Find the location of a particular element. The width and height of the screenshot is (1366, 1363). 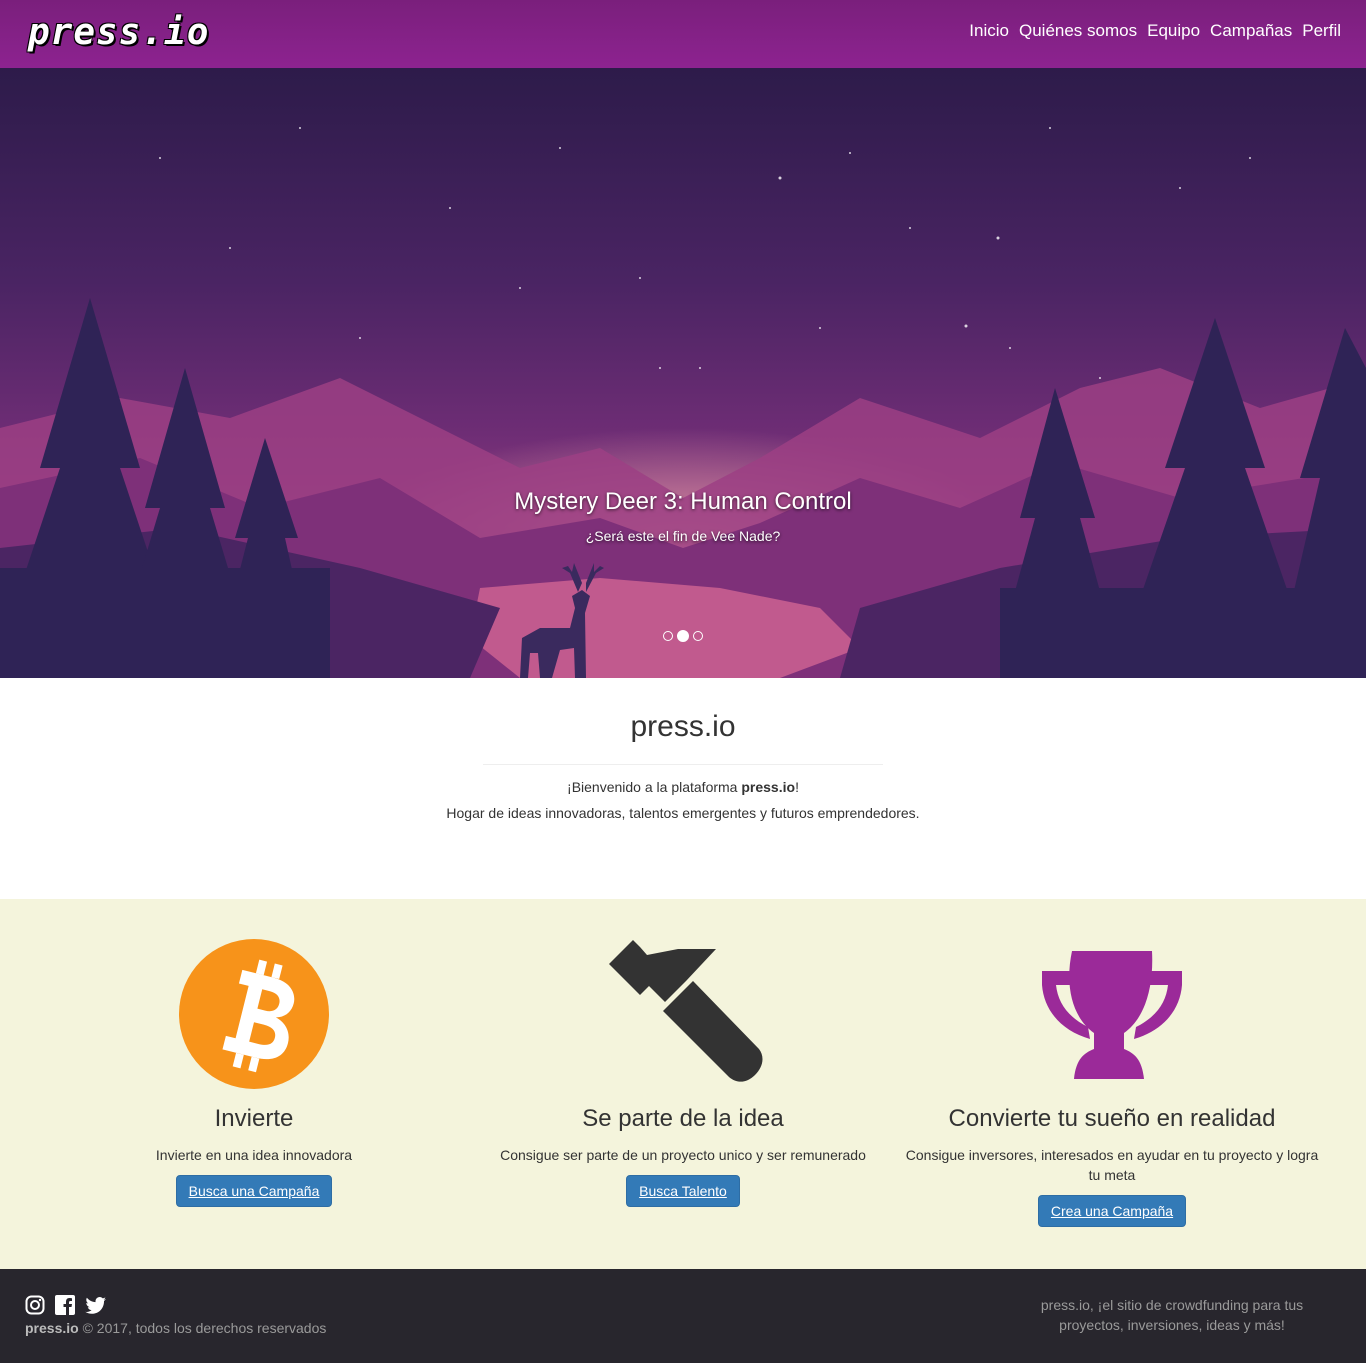

facebook-icon is located at coordinates (65, 1305).